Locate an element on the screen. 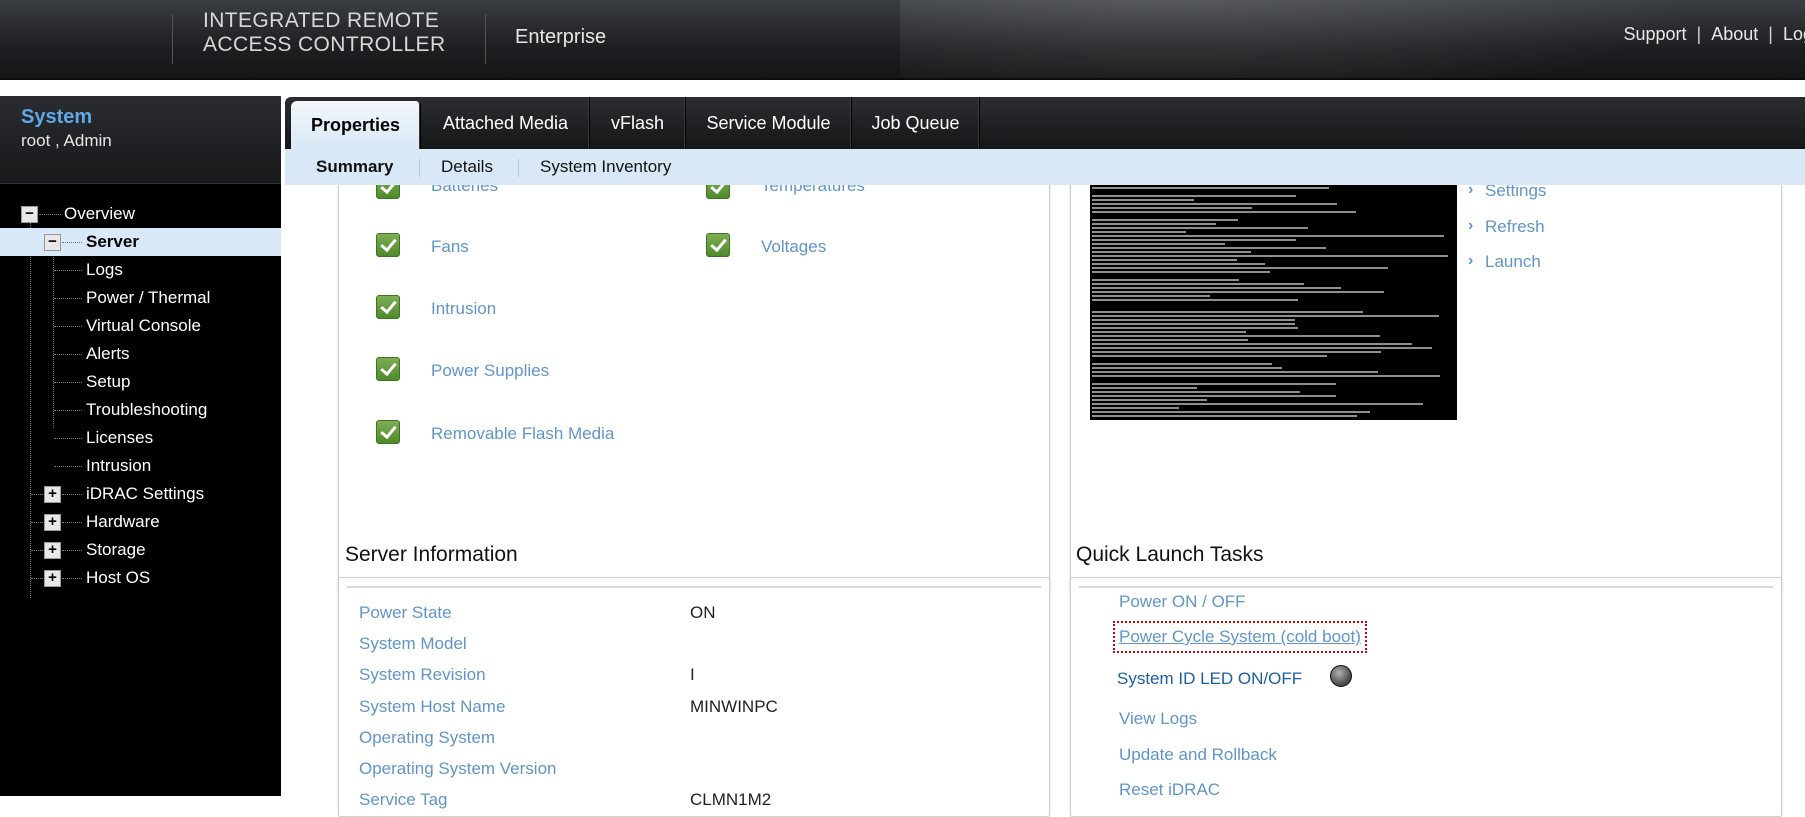  tree-item-power-thermal: Power / Thermal is located at coordinates (140, 298).